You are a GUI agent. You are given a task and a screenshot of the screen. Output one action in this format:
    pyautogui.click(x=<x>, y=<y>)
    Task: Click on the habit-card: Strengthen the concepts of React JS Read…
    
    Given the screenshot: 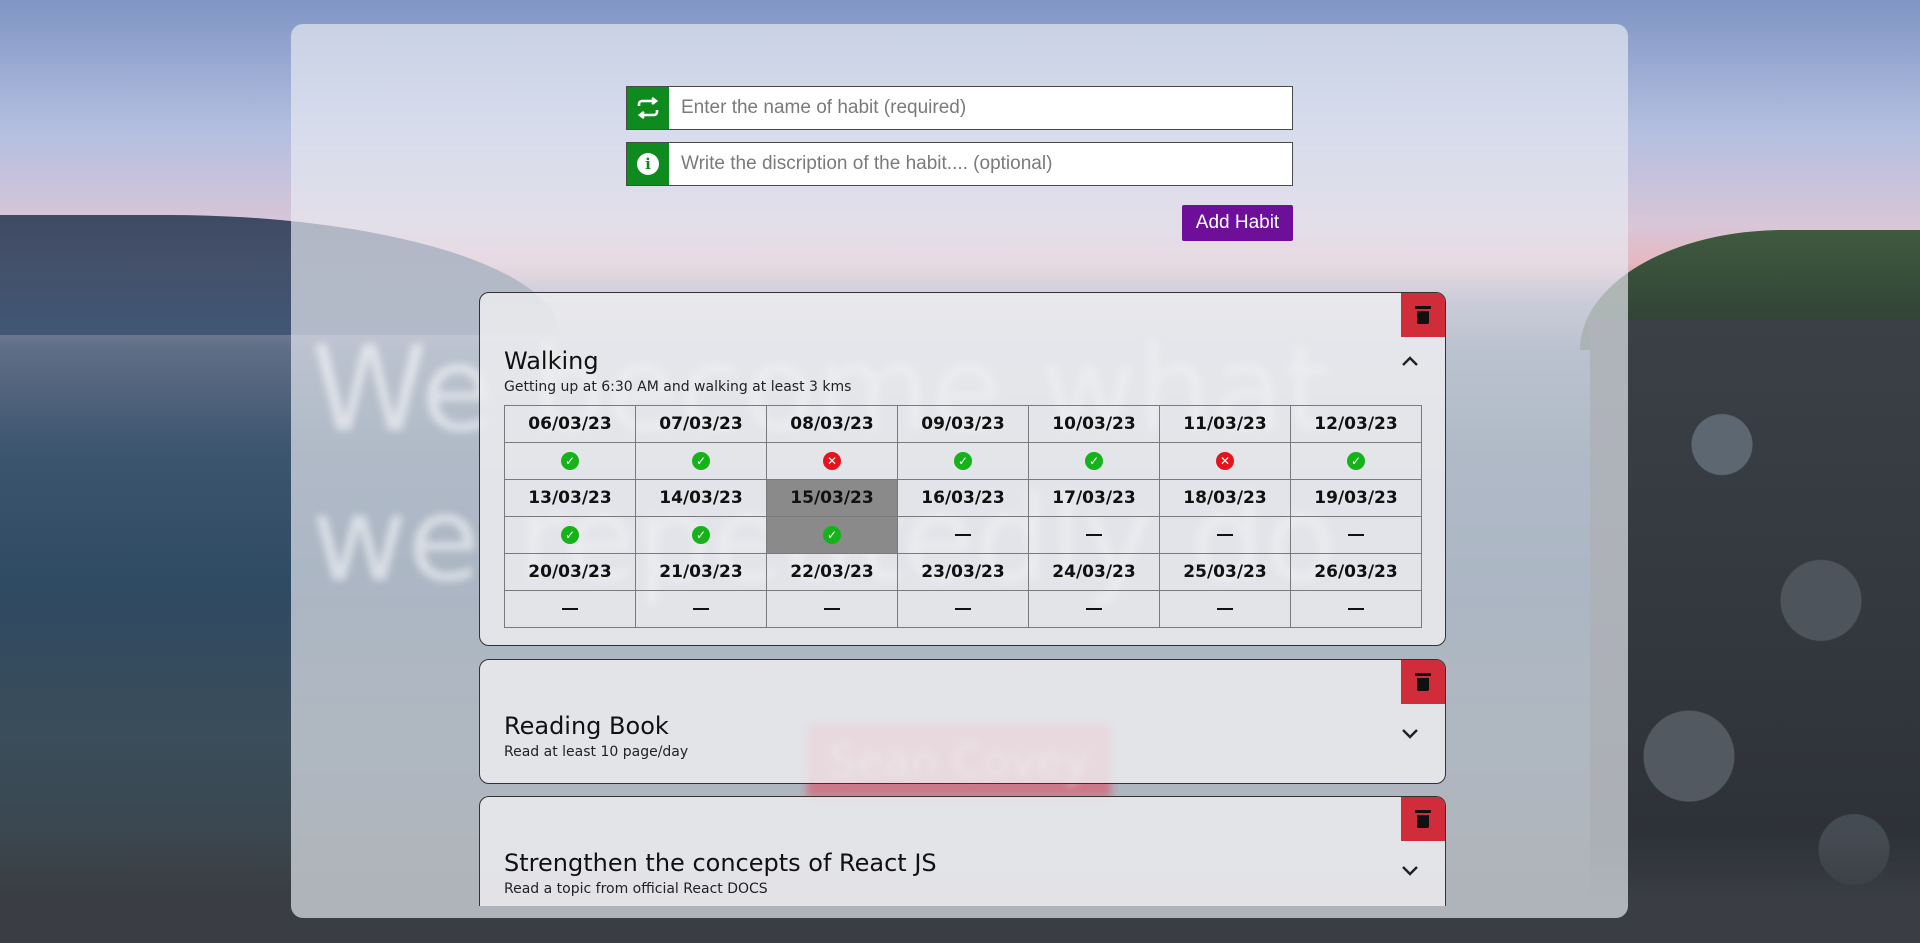 What is the action you would take?
    pyautogui.click(x=962, y=851)
    